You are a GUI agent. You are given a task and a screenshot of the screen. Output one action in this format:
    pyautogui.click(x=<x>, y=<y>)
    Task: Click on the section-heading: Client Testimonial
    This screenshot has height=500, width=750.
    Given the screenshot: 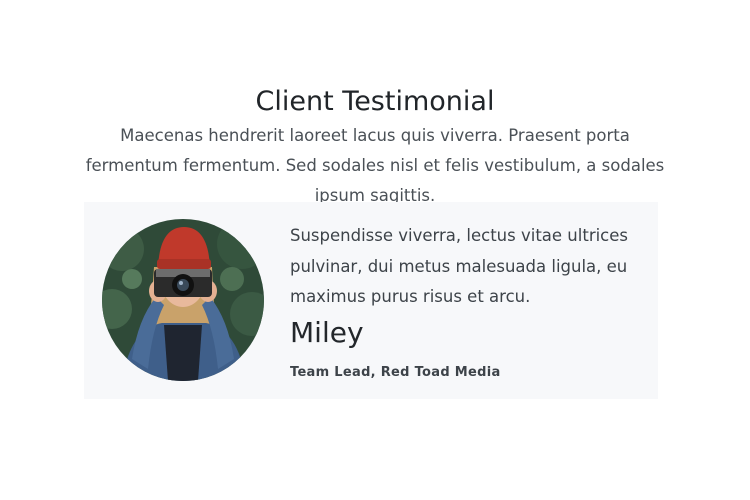 What is the action you would take?
    pyautogui.click(x=375, y=101)
    